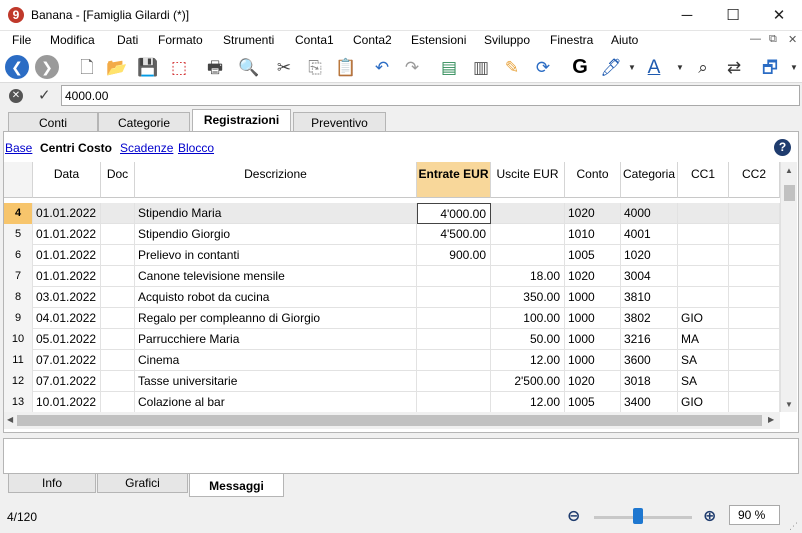  Describe the element at coordinates (703, 276) in the screenshot. I see `cell-cc1` at that location.